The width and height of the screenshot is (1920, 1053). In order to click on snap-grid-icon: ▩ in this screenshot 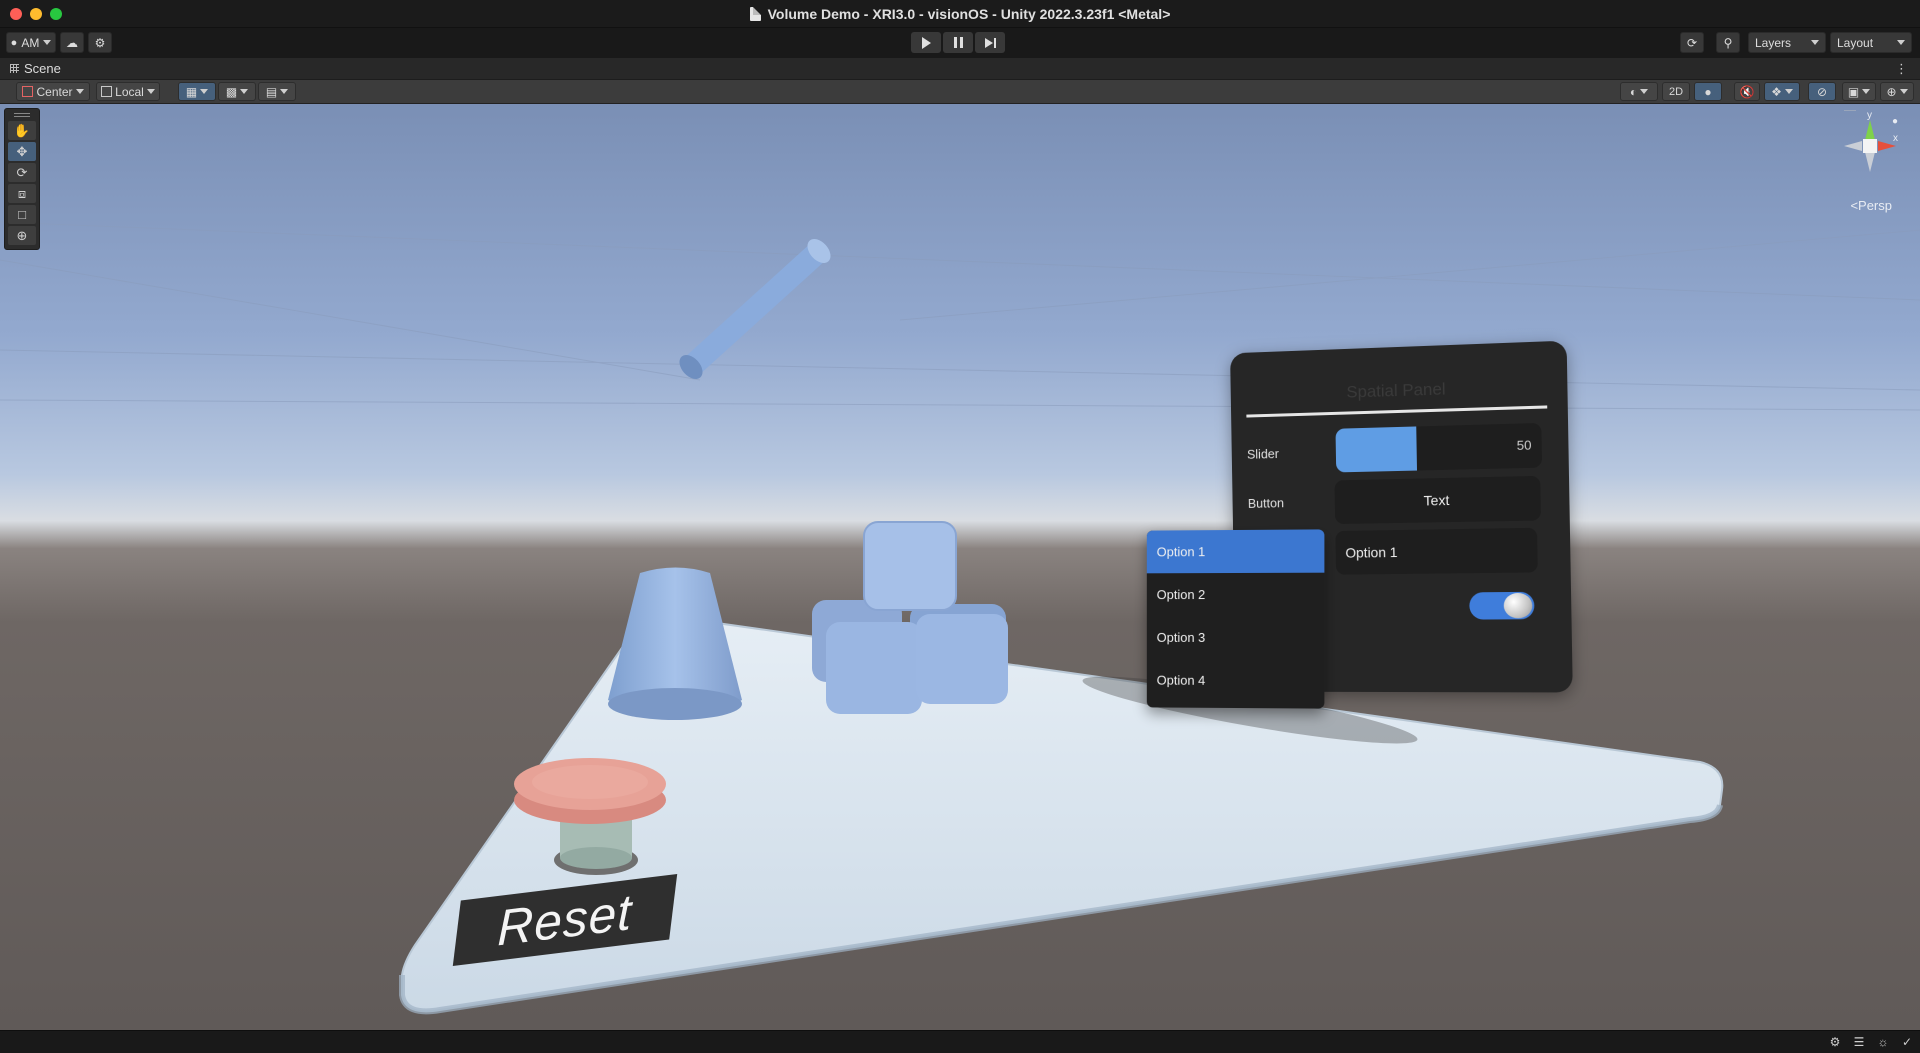, I will do `click(231, 91)`.